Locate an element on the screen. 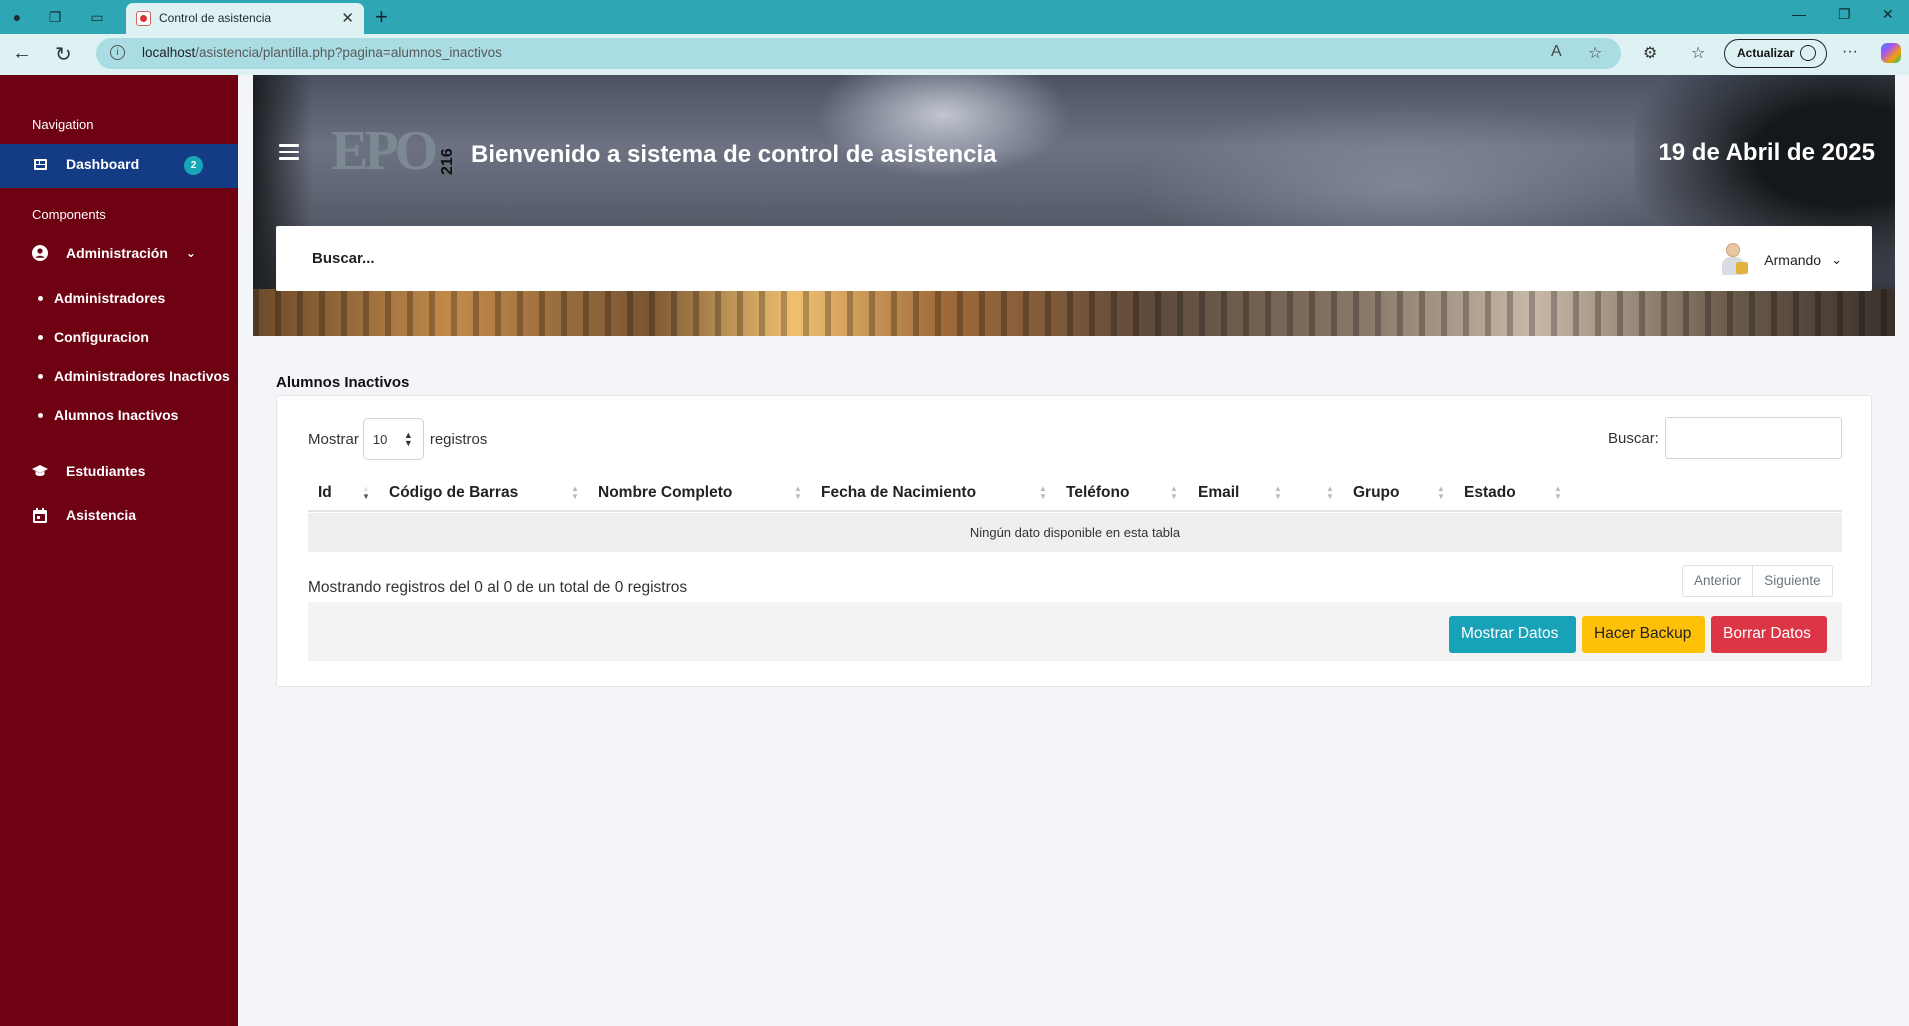 The height and width of the screenshot is (1026, 1909). back-icon: ← is located at coordinates (22, 53).